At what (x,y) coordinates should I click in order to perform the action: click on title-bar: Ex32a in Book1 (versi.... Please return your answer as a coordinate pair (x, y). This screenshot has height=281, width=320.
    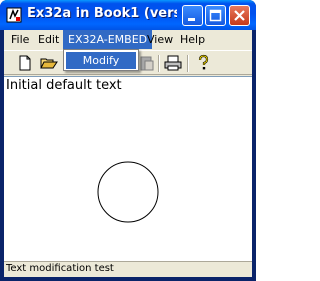
    Looking at the image, I should click on (128, 15).